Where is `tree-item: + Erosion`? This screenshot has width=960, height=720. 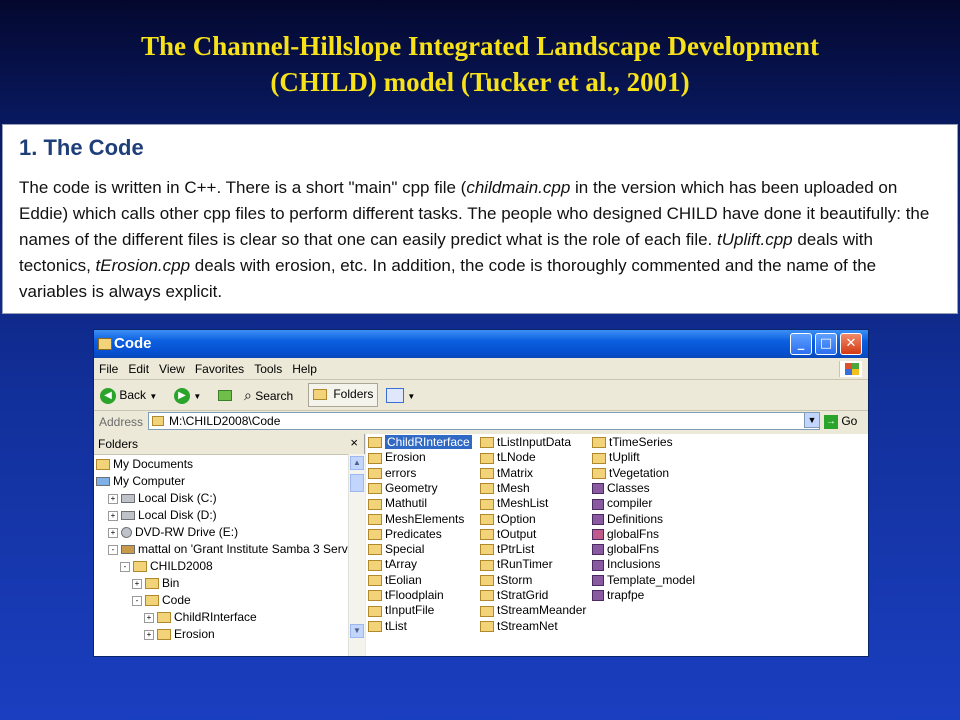
tree-item: + Erosion is located at coordinates (179, 634).